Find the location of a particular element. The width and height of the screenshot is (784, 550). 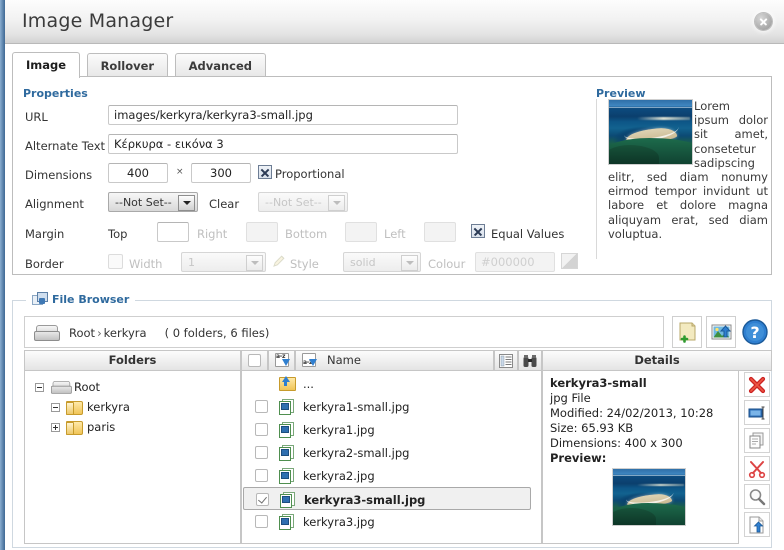

breadcrumb: Root › kerkyra ( 0 folders, 6 files) is located at coordinates (169, 333).